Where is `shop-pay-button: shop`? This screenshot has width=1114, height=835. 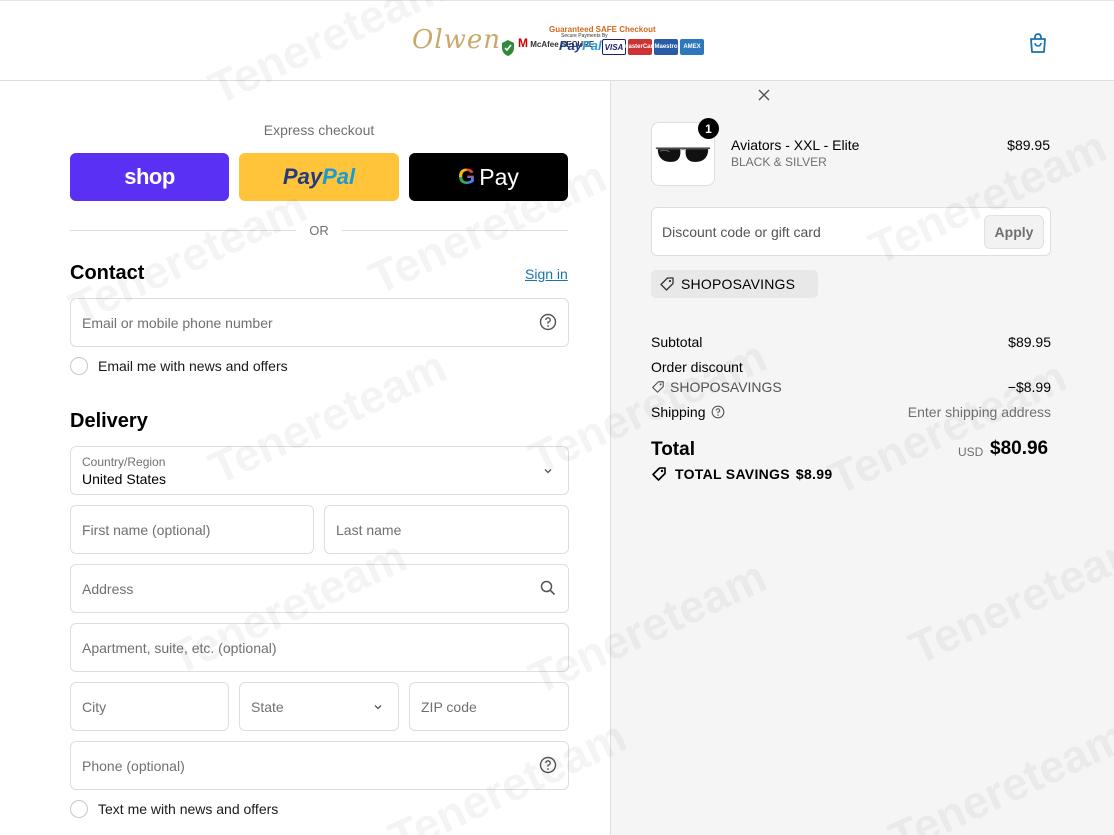
shop-pay-button: shop is located at coordinates (149, 177).